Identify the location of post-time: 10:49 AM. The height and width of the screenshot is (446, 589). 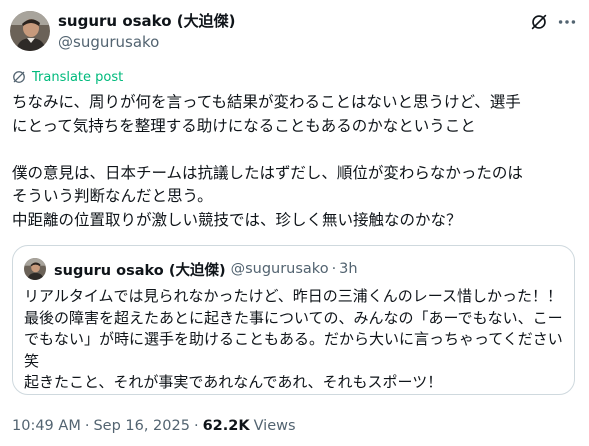
(46, 426).